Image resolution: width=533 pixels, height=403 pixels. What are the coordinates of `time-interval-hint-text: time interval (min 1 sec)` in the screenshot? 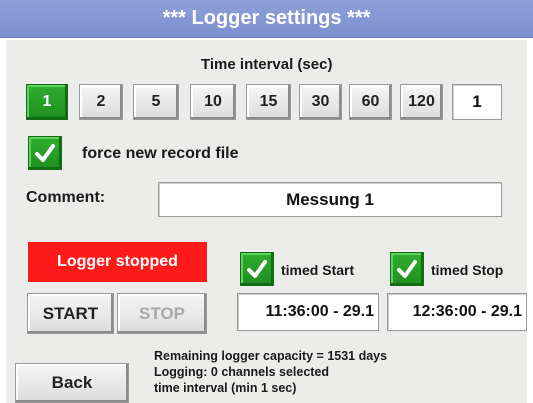 It's located at (225, 388).